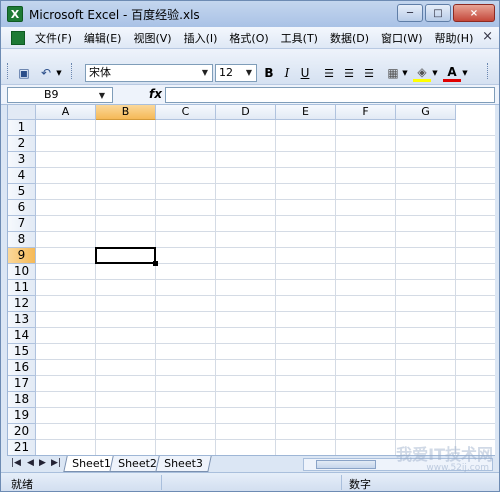 The image size is (500, 492). I want to click on column-header-a: A, so click(66, 112).